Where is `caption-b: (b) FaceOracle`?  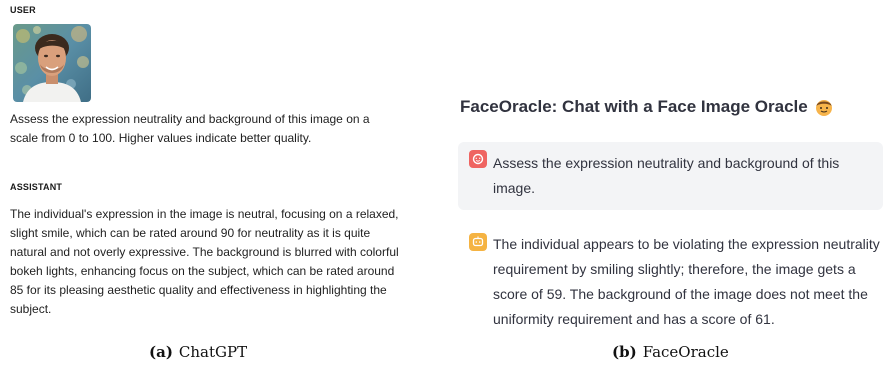
caption-b: (b) FaceOracle is located at coordinates (670, 352).